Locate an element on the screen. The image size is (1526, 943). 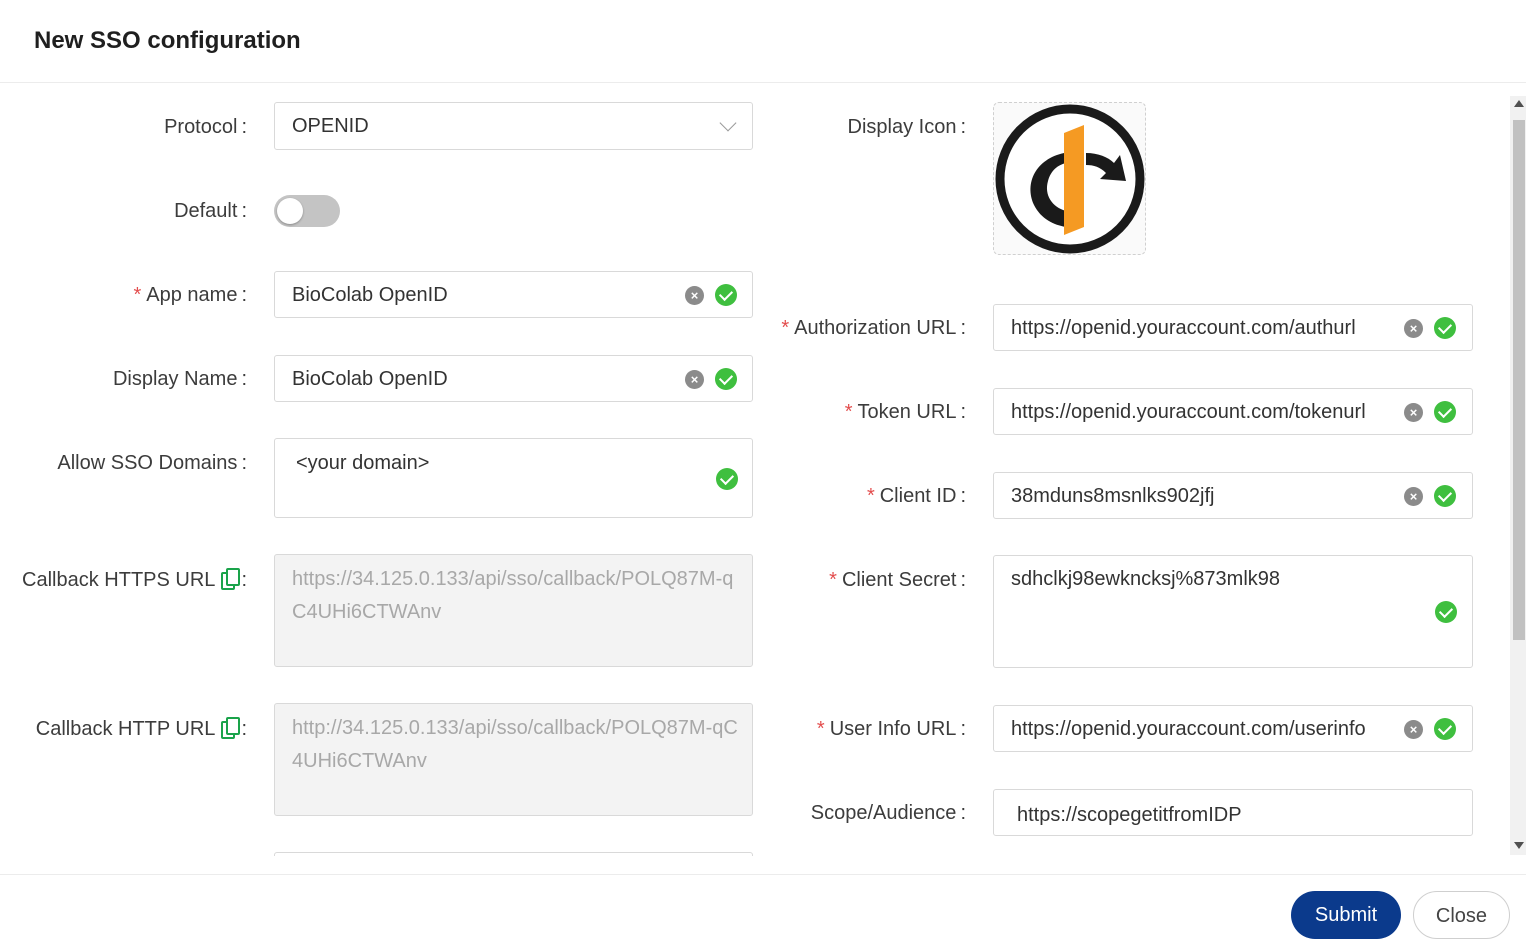
scroll-thumb is located at coordinates (1519, 380).